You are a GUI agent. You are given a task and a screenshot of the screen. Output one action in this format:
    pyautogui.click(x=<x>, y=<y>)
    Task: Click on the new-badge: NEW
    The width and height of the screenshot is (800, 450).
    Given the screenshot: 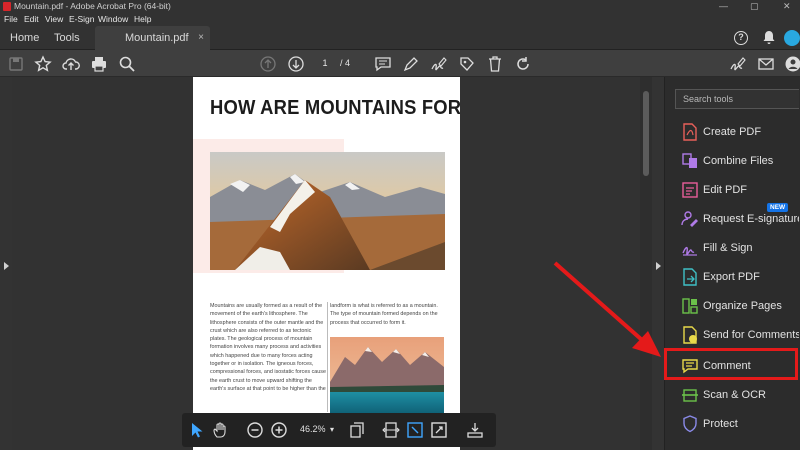 What is the action you would take?
    pyautogui.click(x=778, y=207)
    